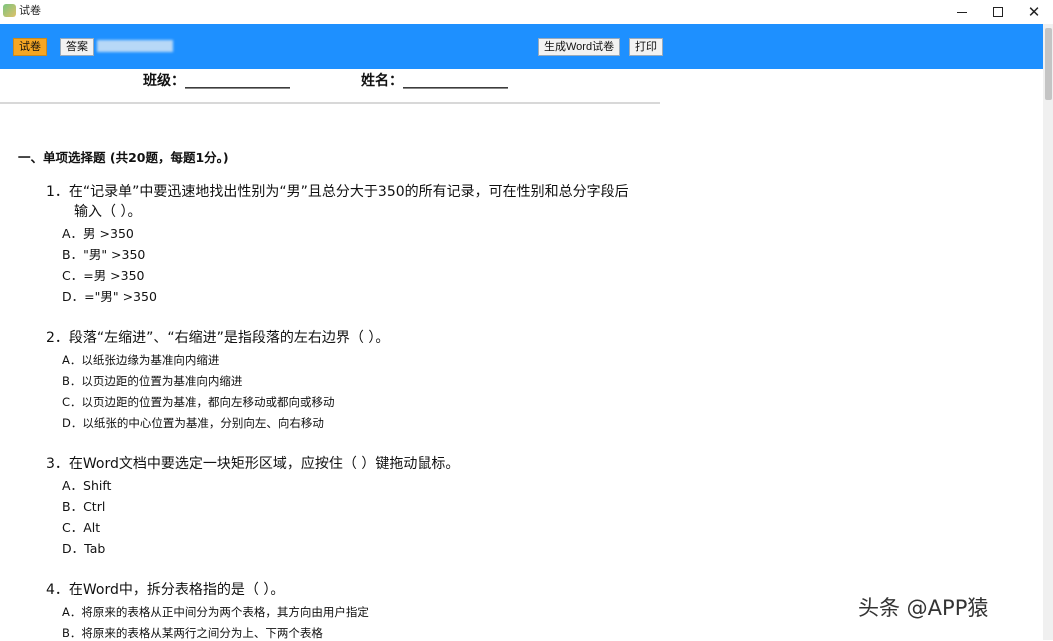  What do you see at coordinates (152, 381) in the screenshot?
I see `option-item: B．以页边距的位置为基准向内缩进` at bounding box center [152, 381].